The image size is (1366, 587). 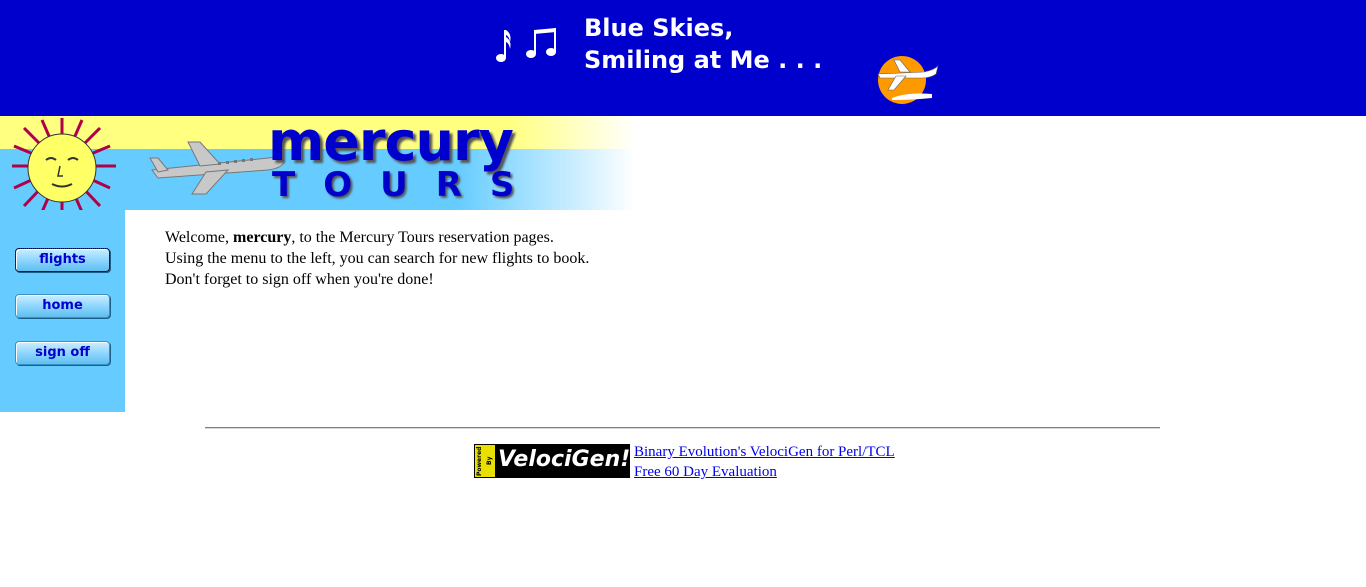 What do you see at coordinates (526, 45) in the screenshot?
I see `music-notes-icon` at bounding box center [526, 45].